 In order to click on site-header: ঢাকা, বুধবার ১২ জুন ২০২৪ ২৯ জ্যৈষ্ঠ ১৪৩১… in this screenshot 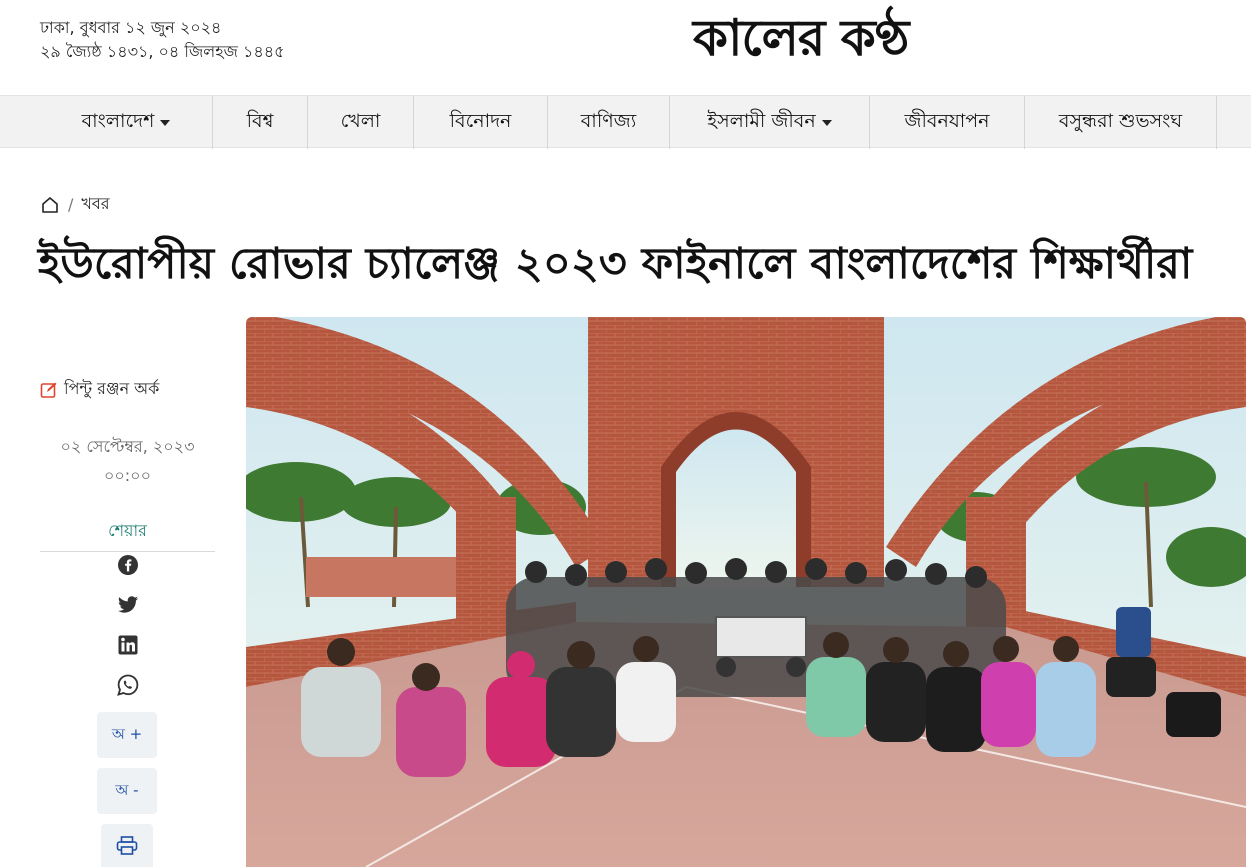, I will do `click(625, 47)`.